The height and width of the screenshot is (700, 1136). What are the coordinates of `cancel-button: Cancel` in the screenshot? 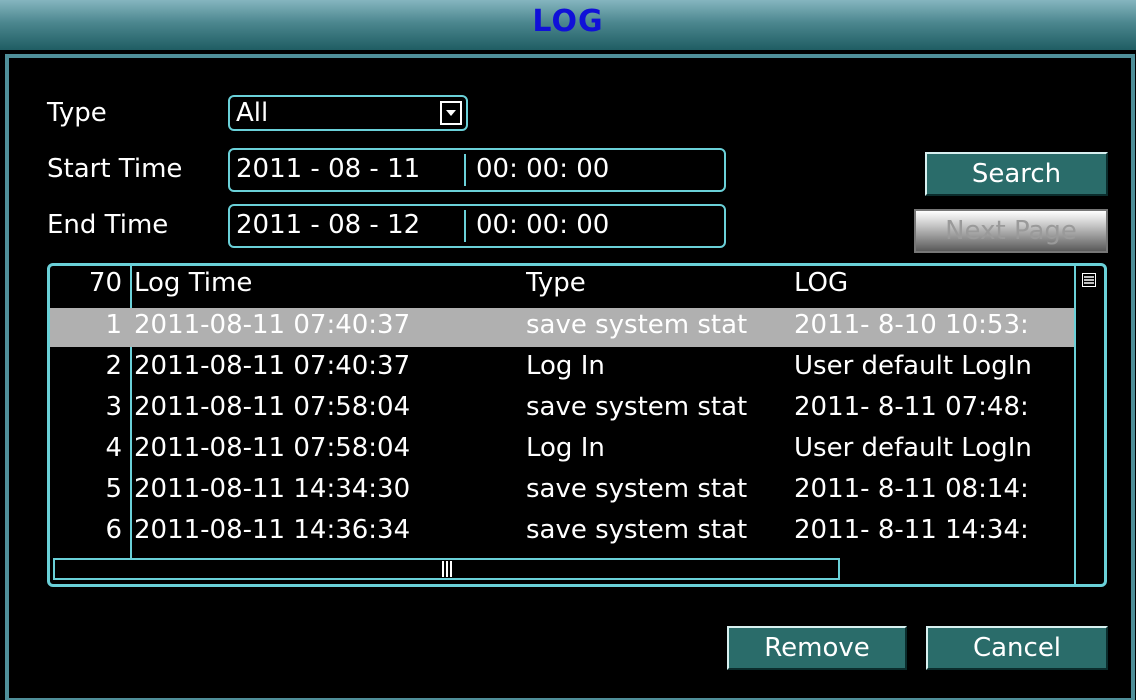 It's located at (1017, 648).